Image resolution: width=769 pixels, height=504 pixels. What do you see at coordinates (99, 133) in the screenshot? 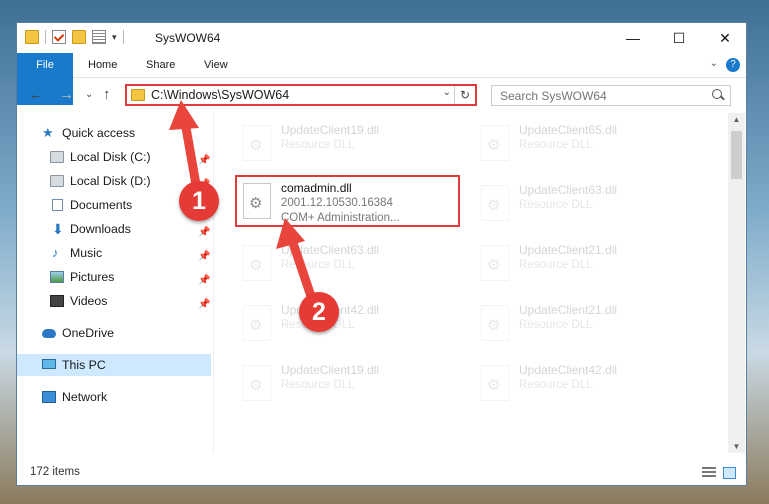
I see `sidebar-item-label: Quick access` at bounding box center [99, 133].